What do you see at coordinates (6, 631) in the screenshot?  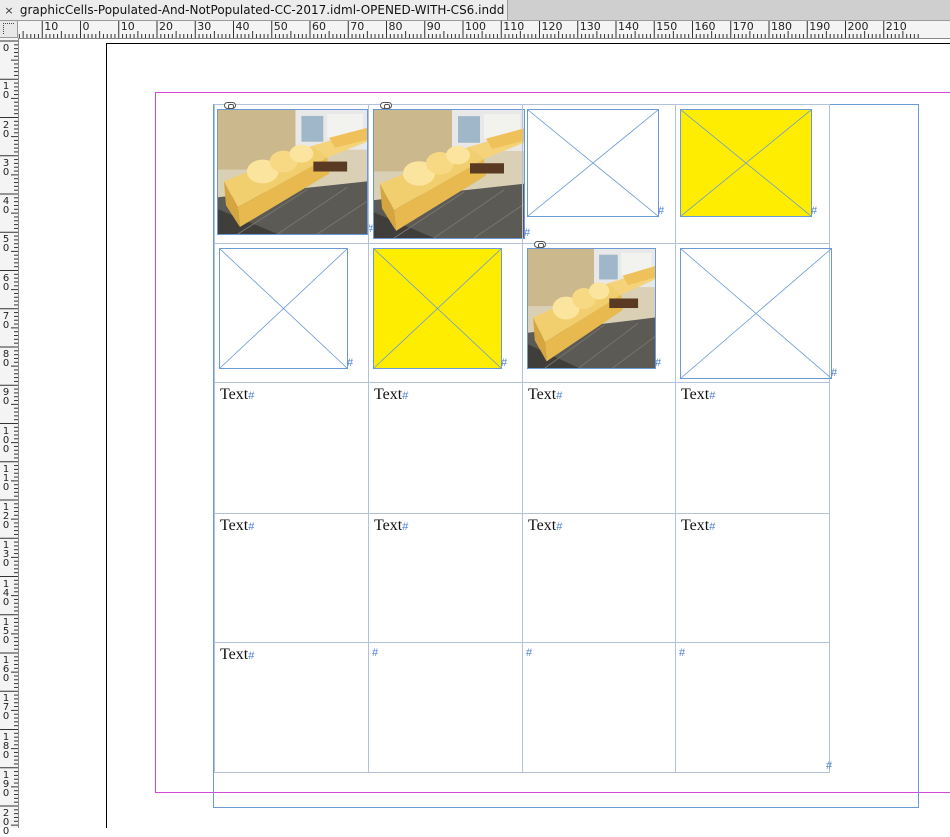 I see `ruler-label: 150` at bounding box center [6, 631].